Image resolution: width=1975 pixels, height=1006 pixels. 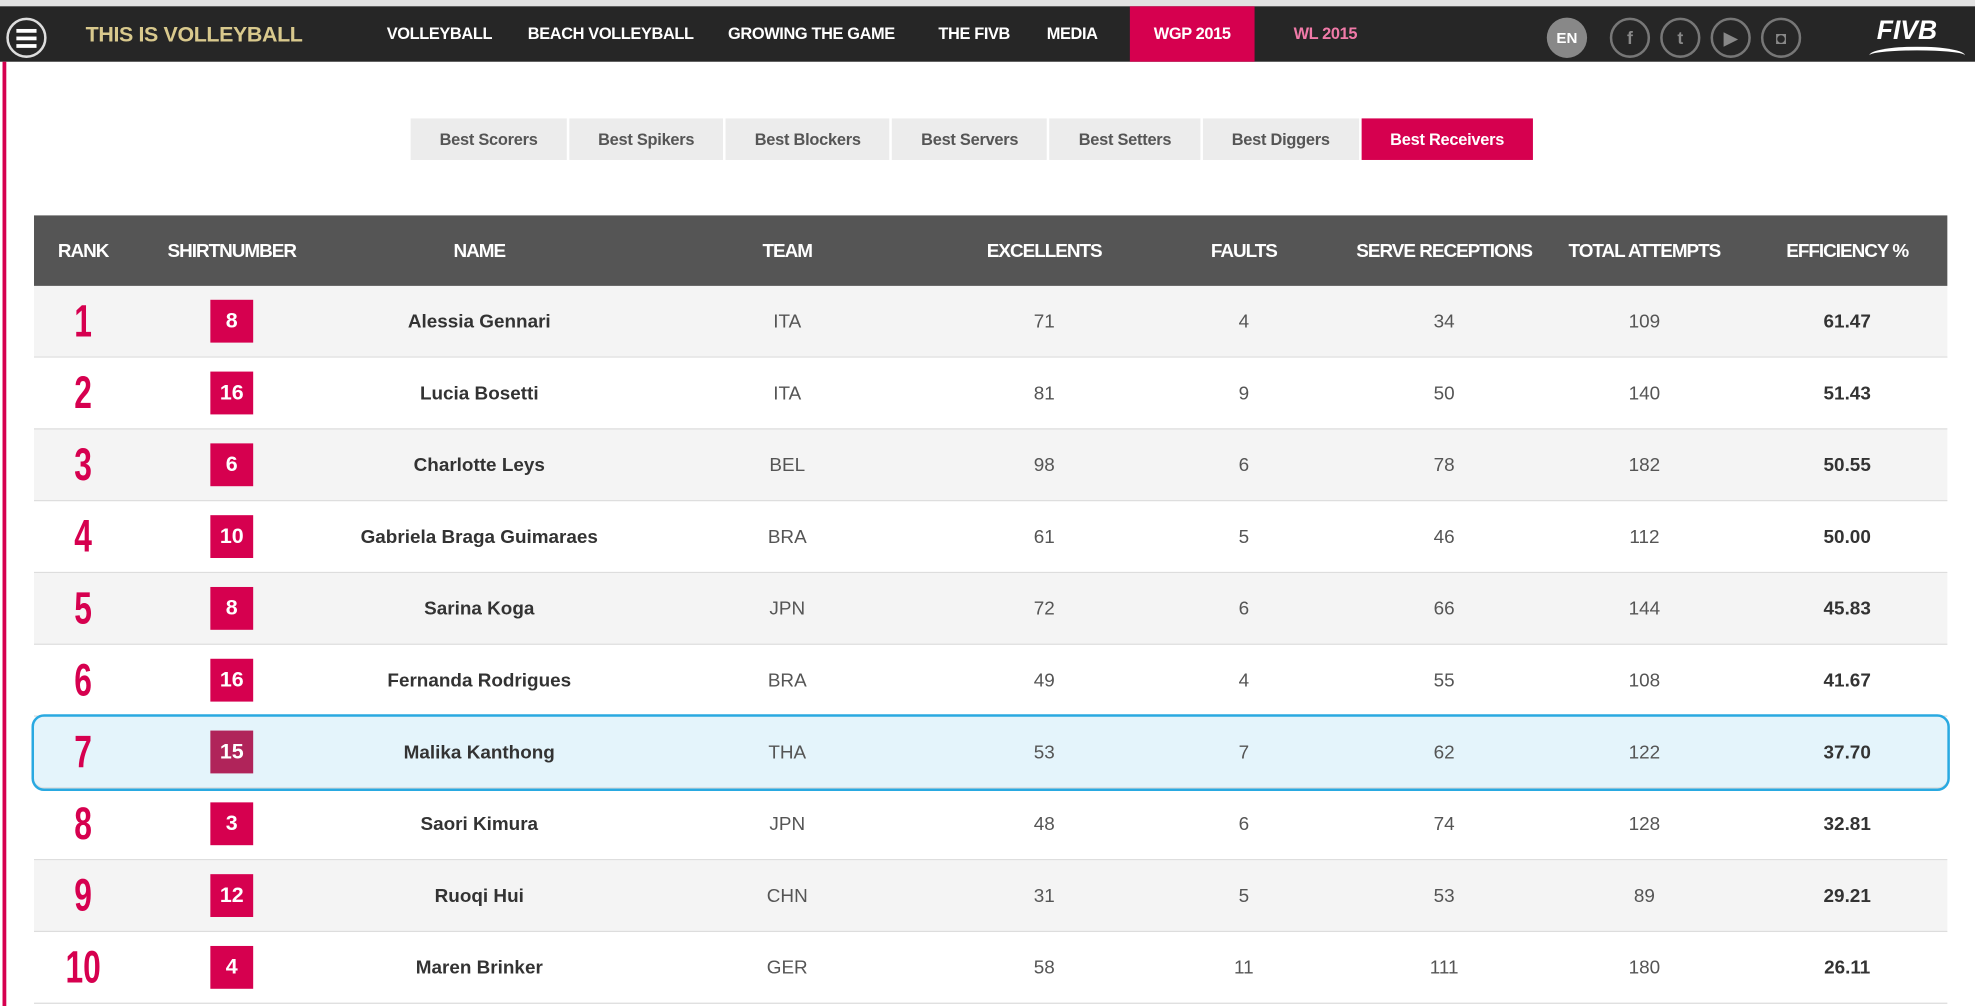 What do you see at coordinates (479, 608) in the screenshot?
I see `cell-name: Sarina Koga` at bounding box center [479, 608].